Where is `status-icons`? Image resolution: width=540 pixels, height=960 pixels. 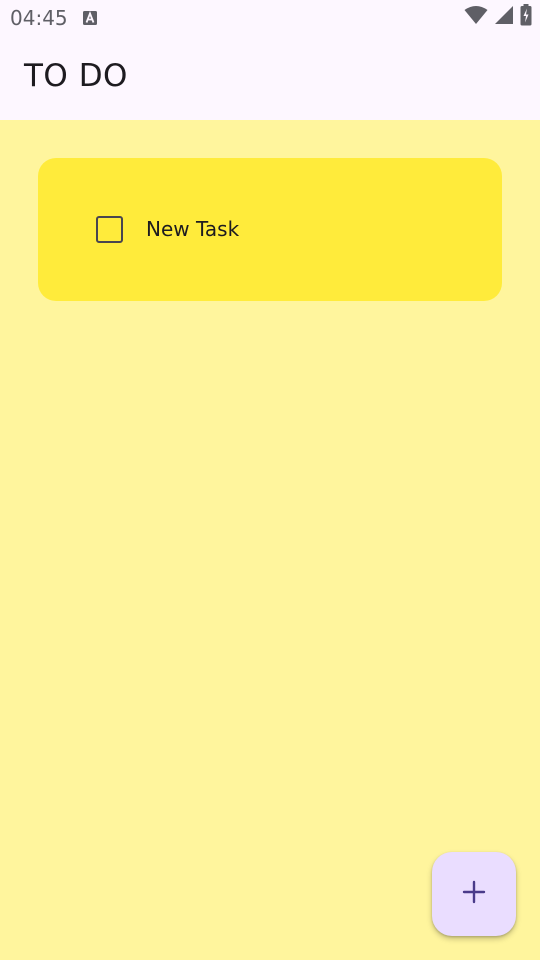
status-icons is located at coordinates (498, 17).